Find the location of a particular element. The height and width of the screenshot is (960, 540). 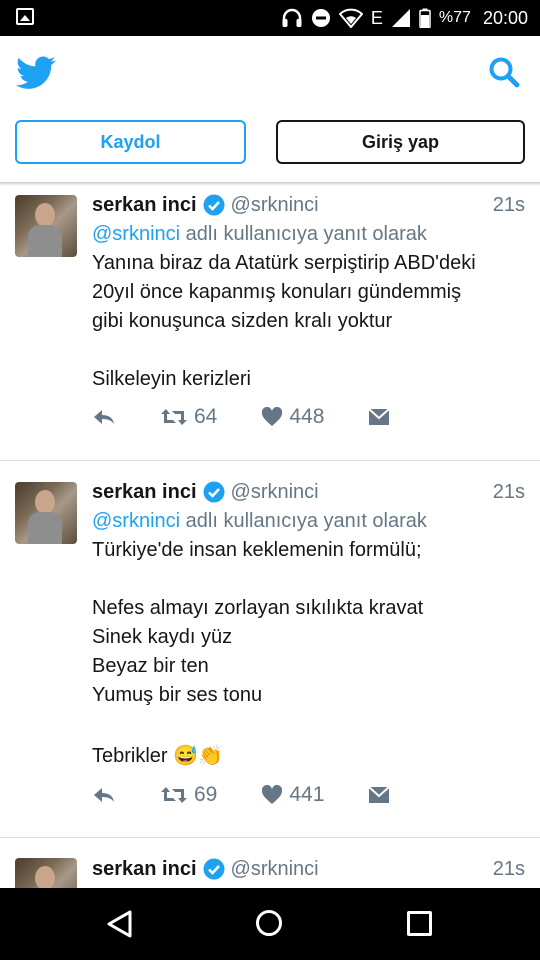

gallery-icon is located at coordinates (25, 16).